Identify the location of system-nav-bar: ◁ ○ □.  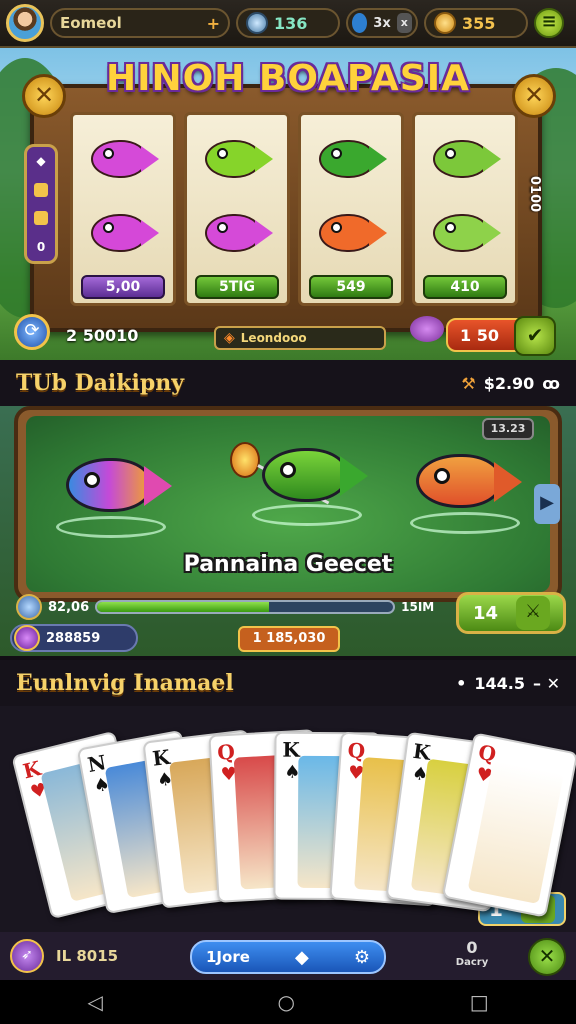
(288, 1002).